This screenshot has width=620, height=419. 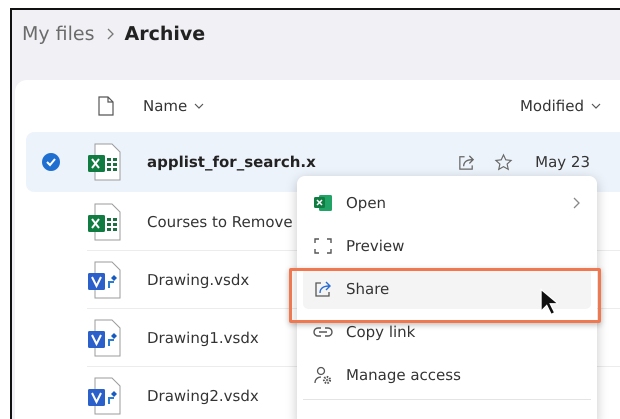 What do you see at coordinates (562, 162) in the screenshot?
I see `modified-date: May 23` at bounding box center [562, 162].